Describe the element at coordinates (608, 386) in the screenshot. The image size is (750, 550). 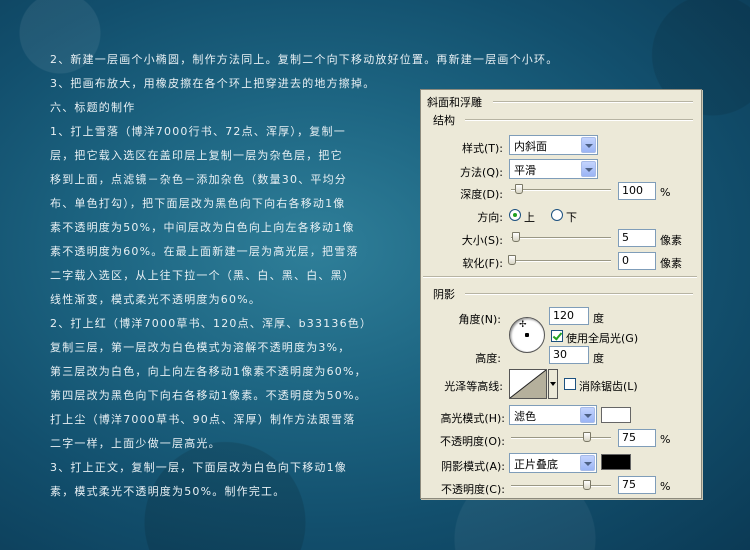
I see `antialias-label: 消除锯齿(L)` at that location.